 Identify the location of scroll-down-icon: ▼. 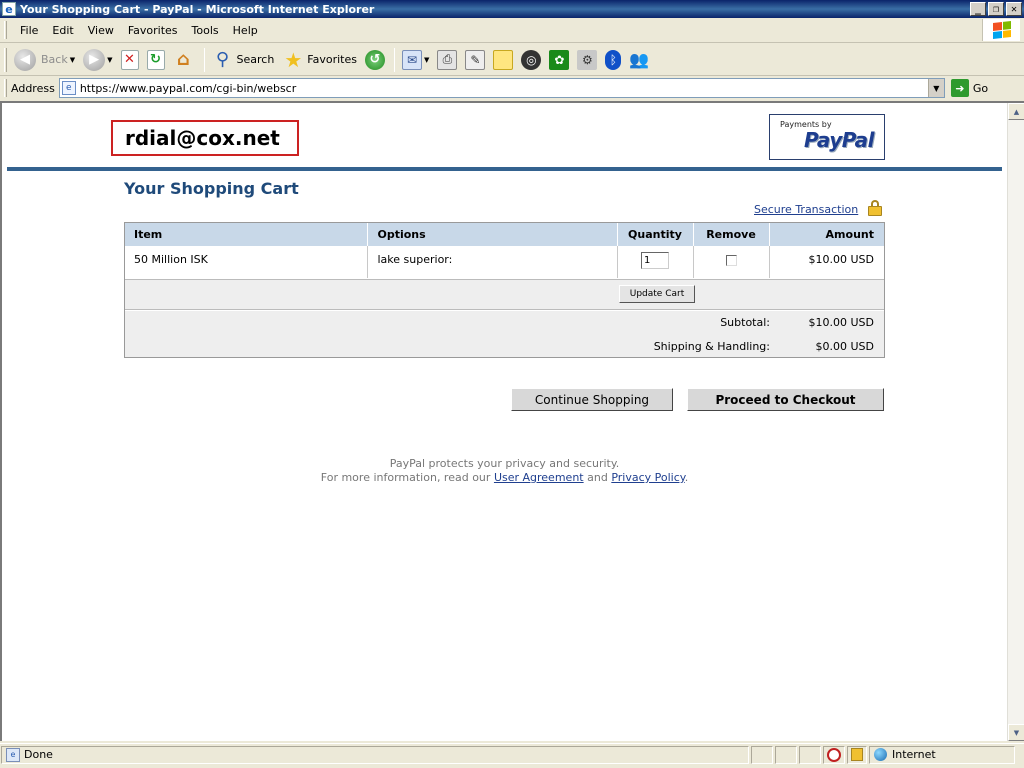
(1016, 732).